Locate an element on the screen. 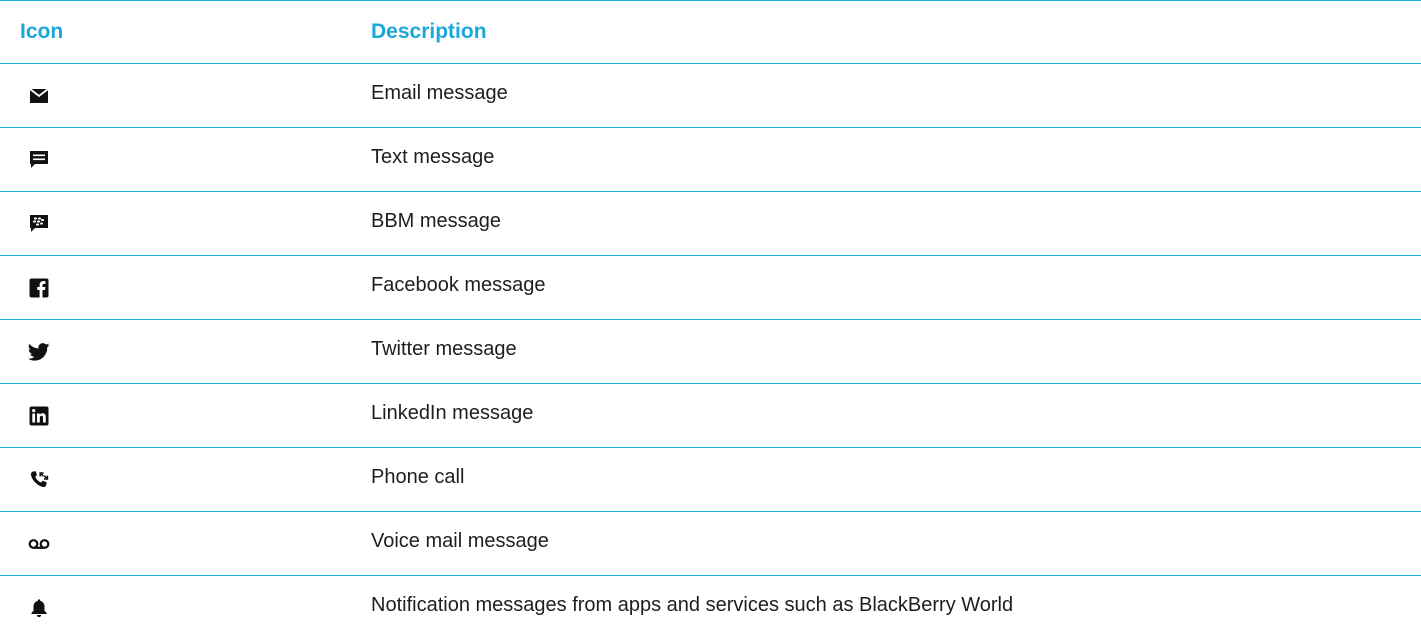  row-description: BBM message is located at coordinates (436, 221).